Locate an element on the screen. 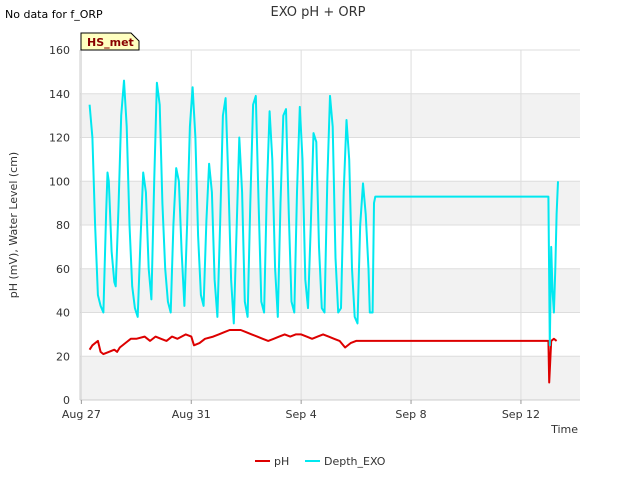 This screenshot has height=480, width=640. y-tick-label: 140 is located at coordinates (59, 94).